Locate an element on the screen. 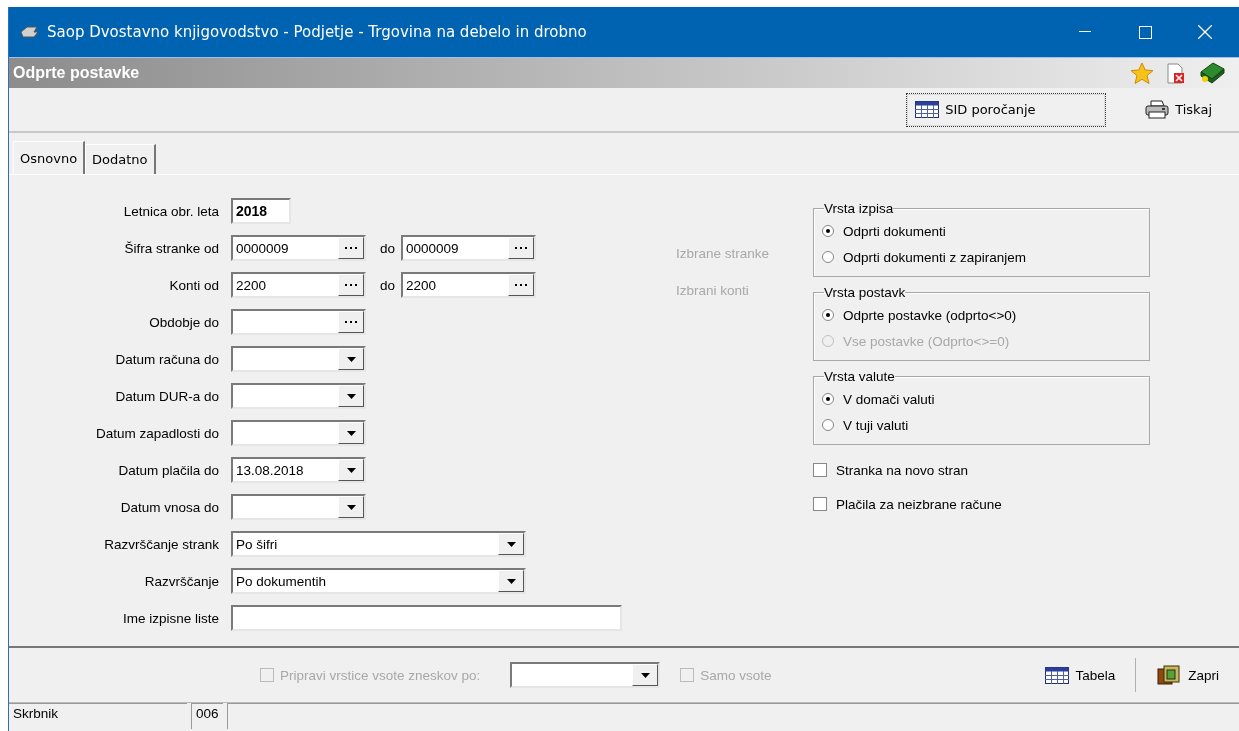 The width and height of the screenshot is (1239, 731). status-cell: Skrbnik is located at coordinates (98, 716).